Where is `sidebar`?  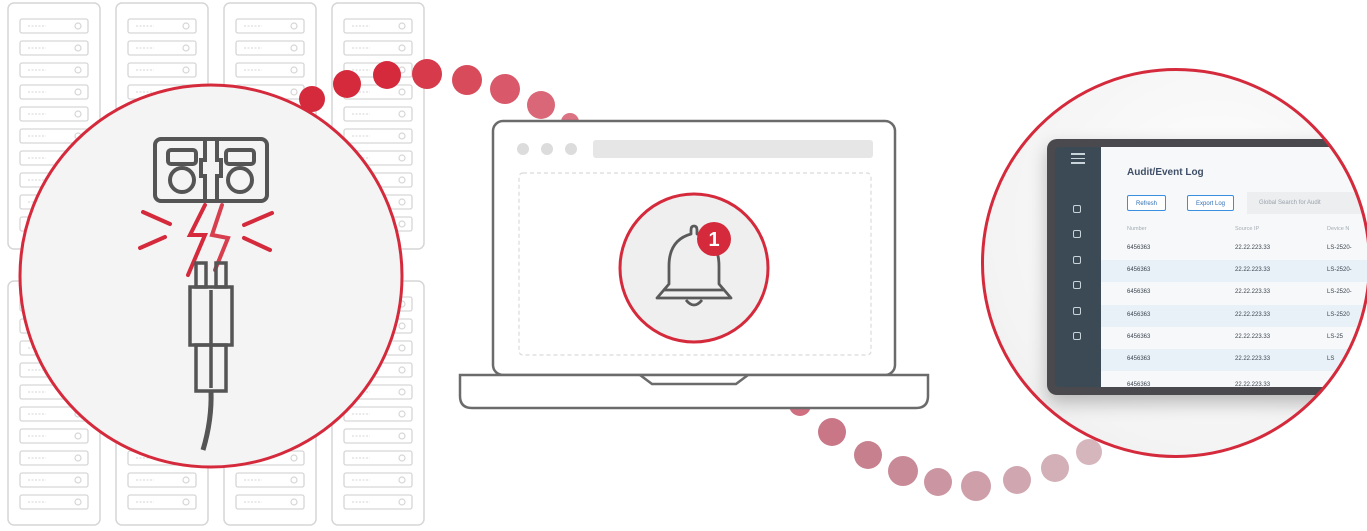 sidebar is located at coordinates (1078, 267).